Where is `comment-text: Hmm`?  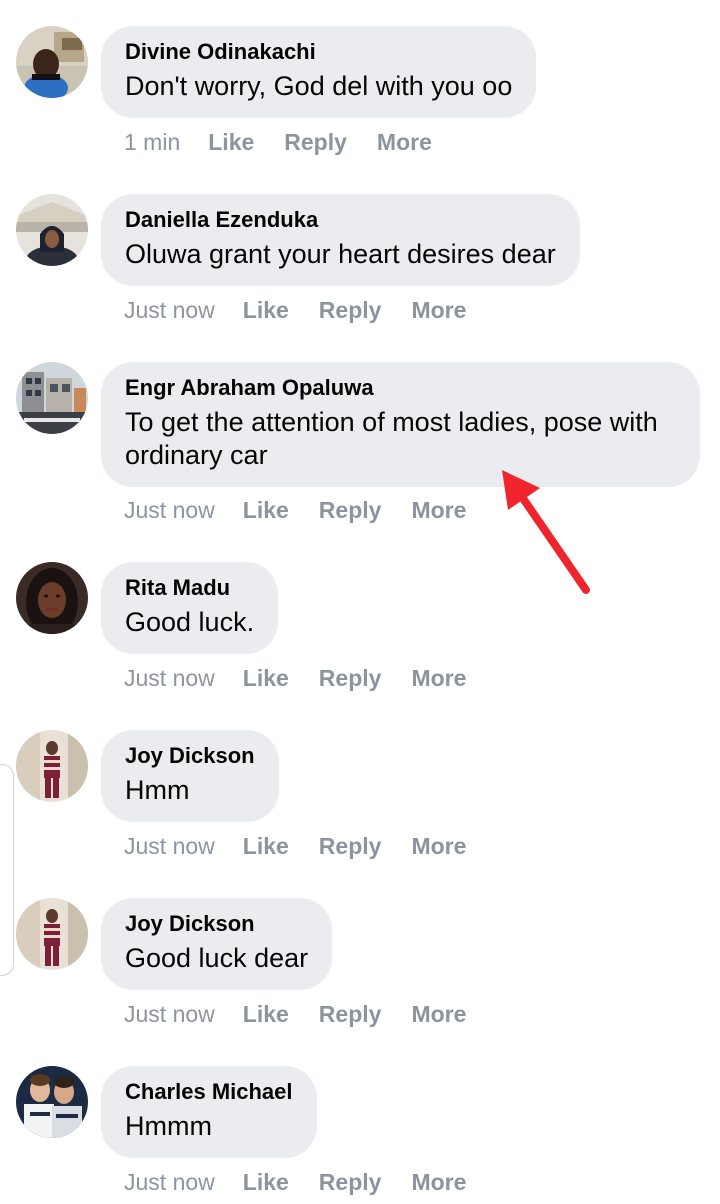 comment-text: Hmm is located at coordinates (157, 790).